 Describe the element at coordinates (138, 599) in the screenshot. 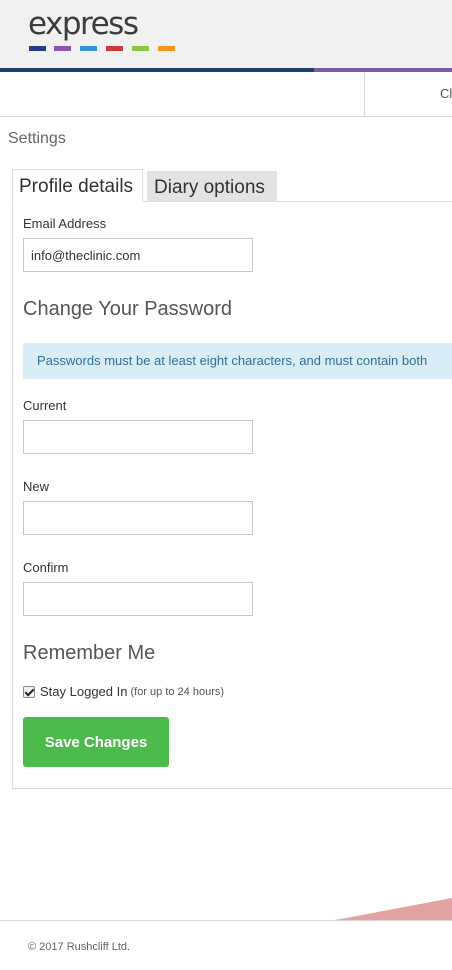

I see `confirm-password-field` at that location.